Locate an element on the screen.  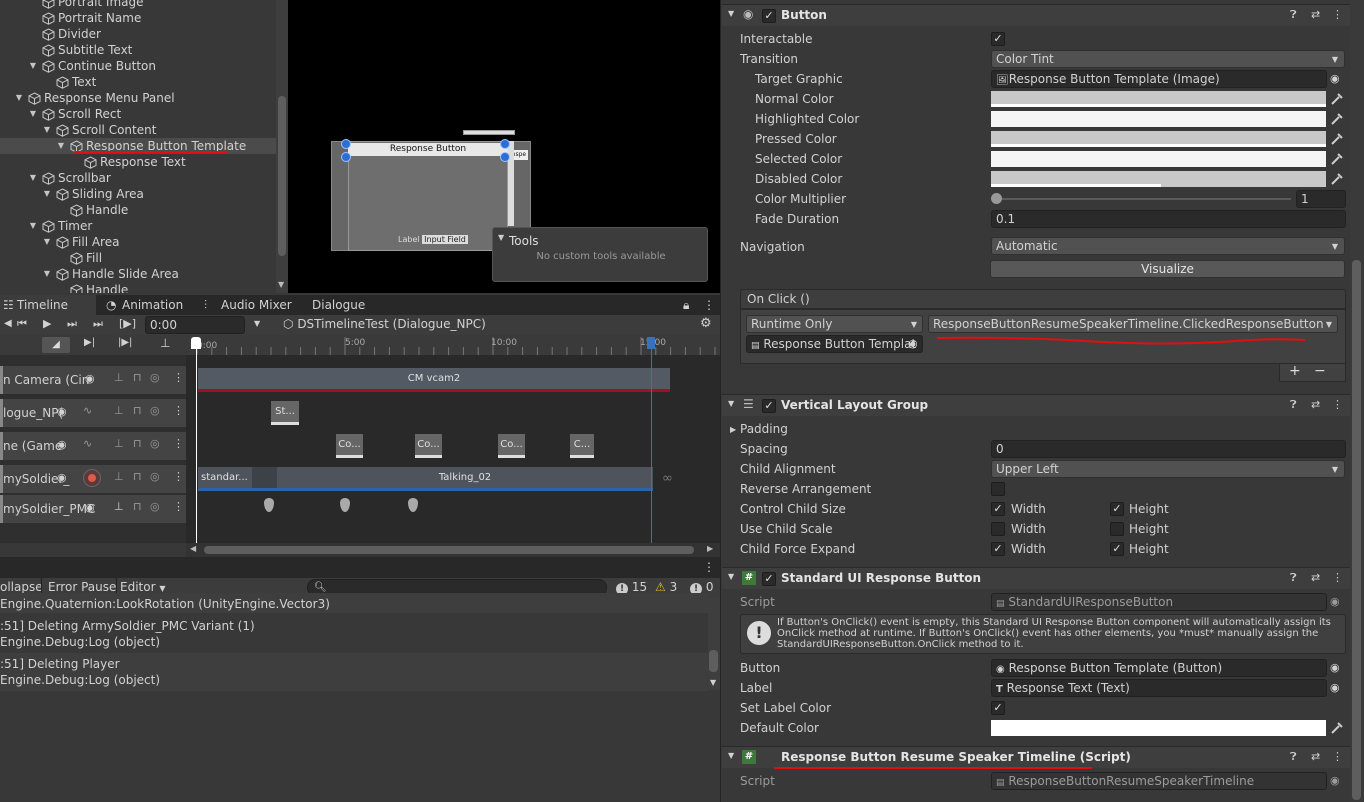
disabled-color-swatch is located at coordinates (1158, 179).